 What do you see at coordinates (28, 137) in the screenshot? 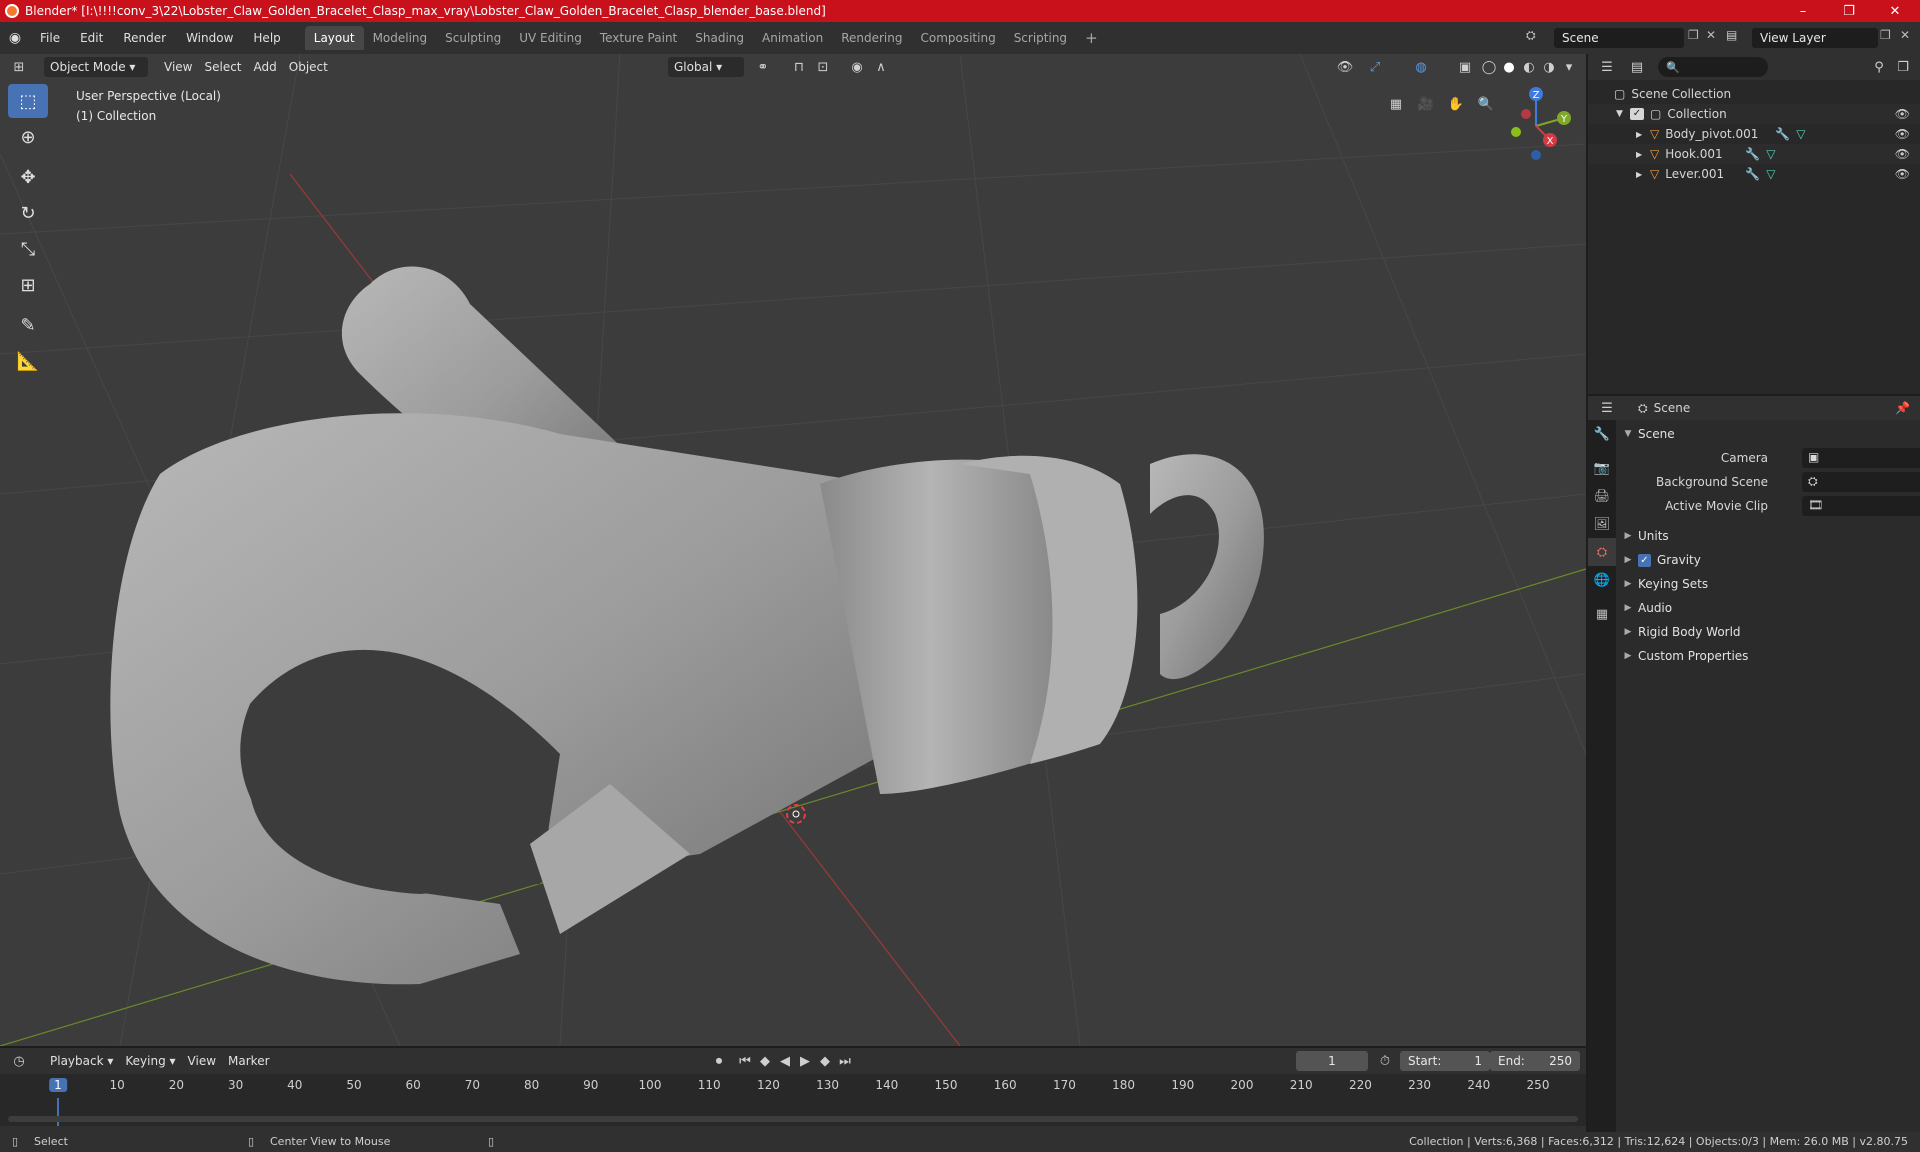
I see `cursor-tool-icon: ⊕` at bounding box center [28, 137].